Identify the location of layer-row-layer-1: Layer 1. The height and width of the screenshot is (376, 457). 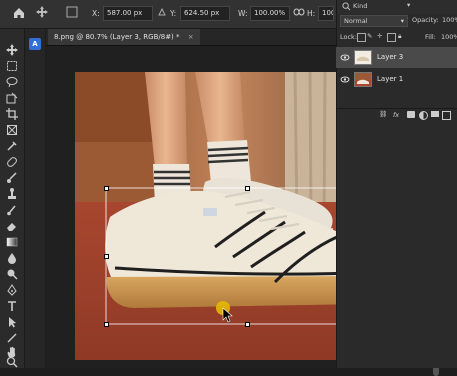
(396, 79).